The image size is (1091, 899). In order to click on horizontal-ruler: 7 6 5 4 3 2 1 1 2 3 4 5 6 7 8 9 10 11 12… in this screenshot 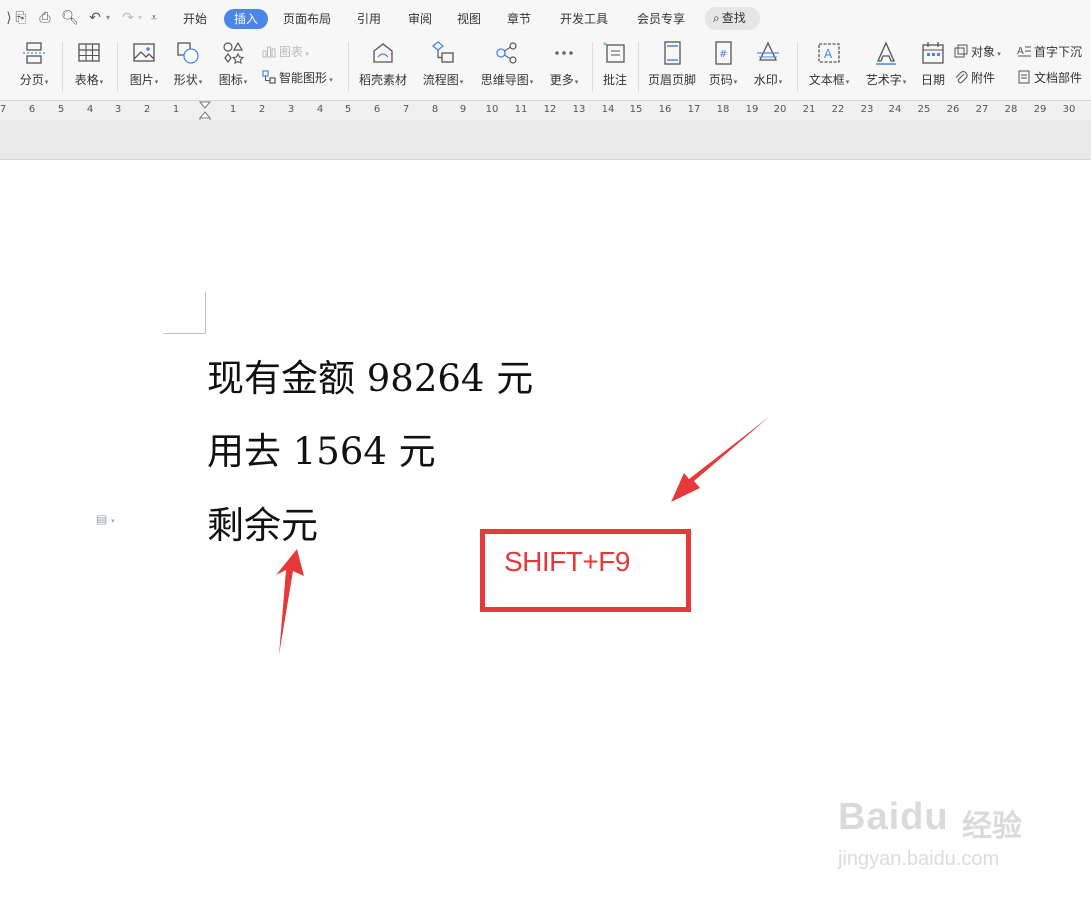, I will do `click(545, 110)`.